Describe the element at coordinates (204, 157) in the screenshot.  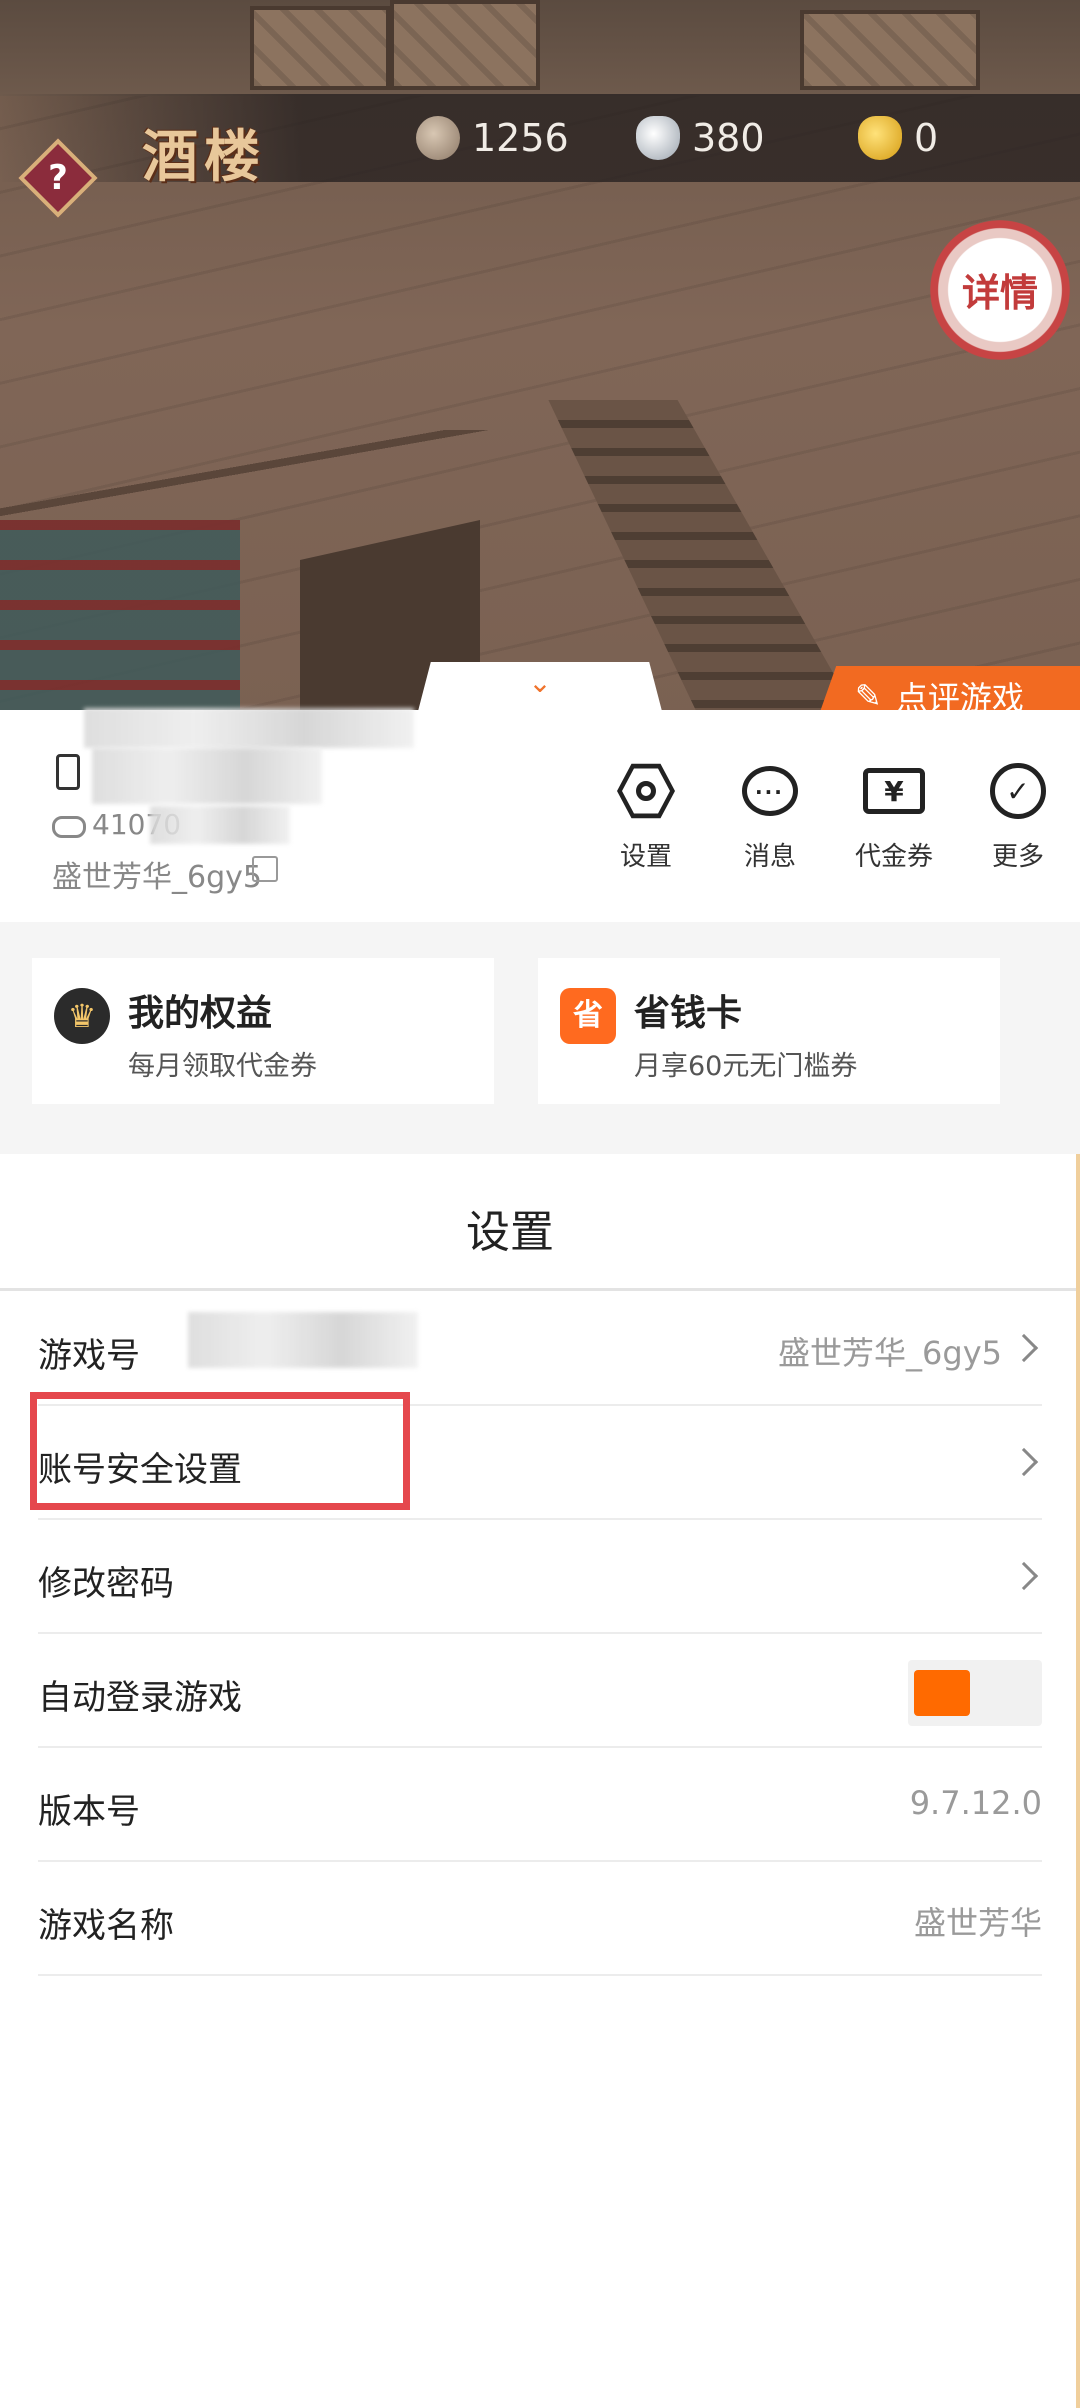
I see `scene-title: 酒楼` at that location.